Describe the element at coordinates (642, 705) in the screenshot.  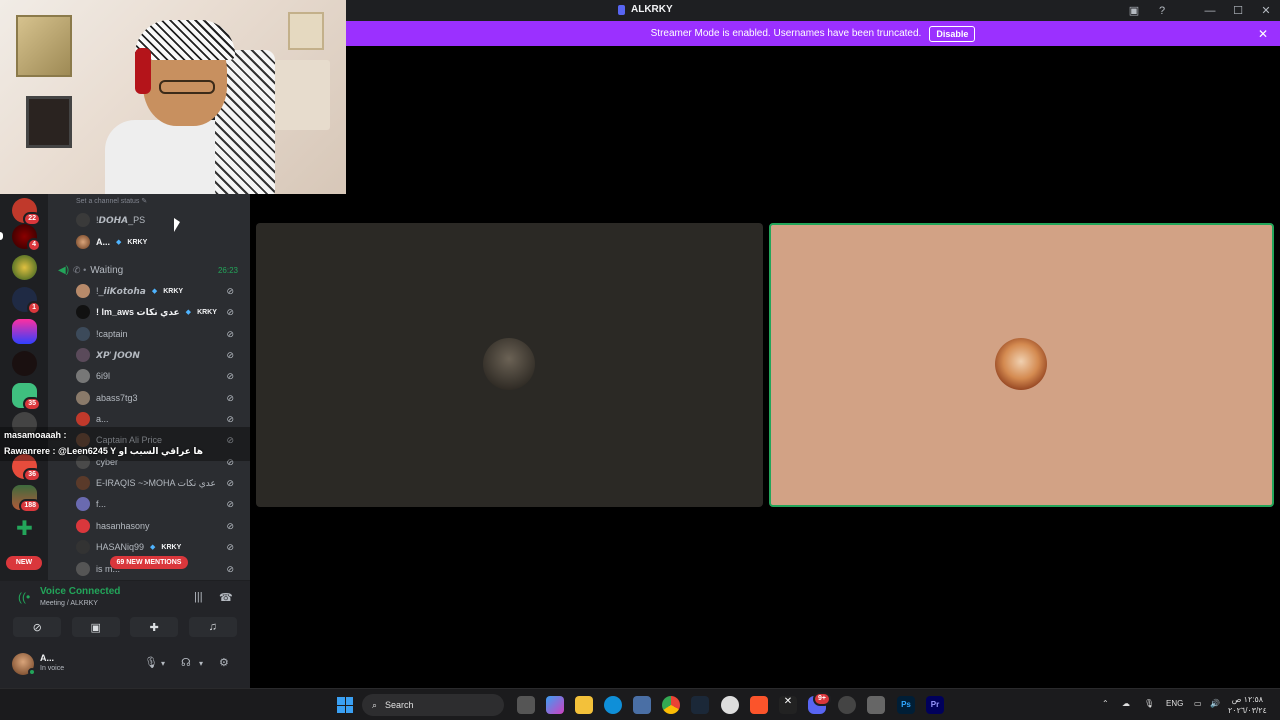
I see `store-icon` at that location.